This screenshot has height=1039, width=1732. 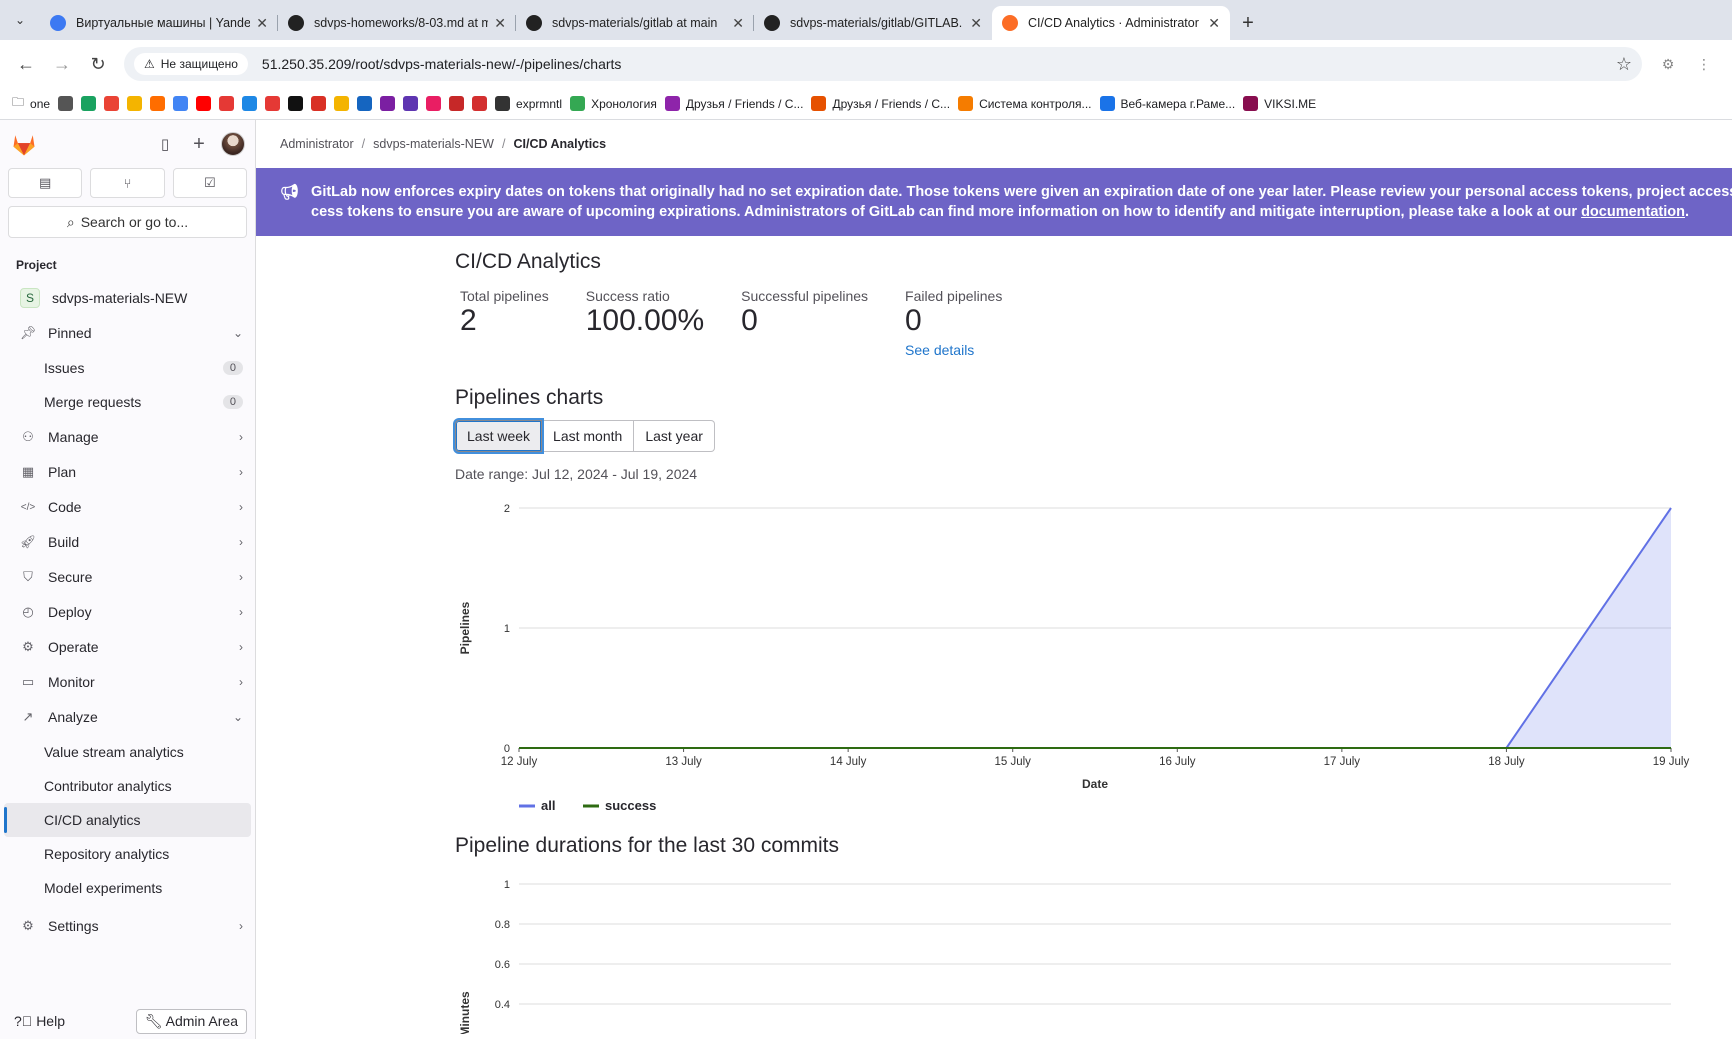 I want to click on sidebar-item-plan: ▦ Plan ›, so click(x=127, y=472).